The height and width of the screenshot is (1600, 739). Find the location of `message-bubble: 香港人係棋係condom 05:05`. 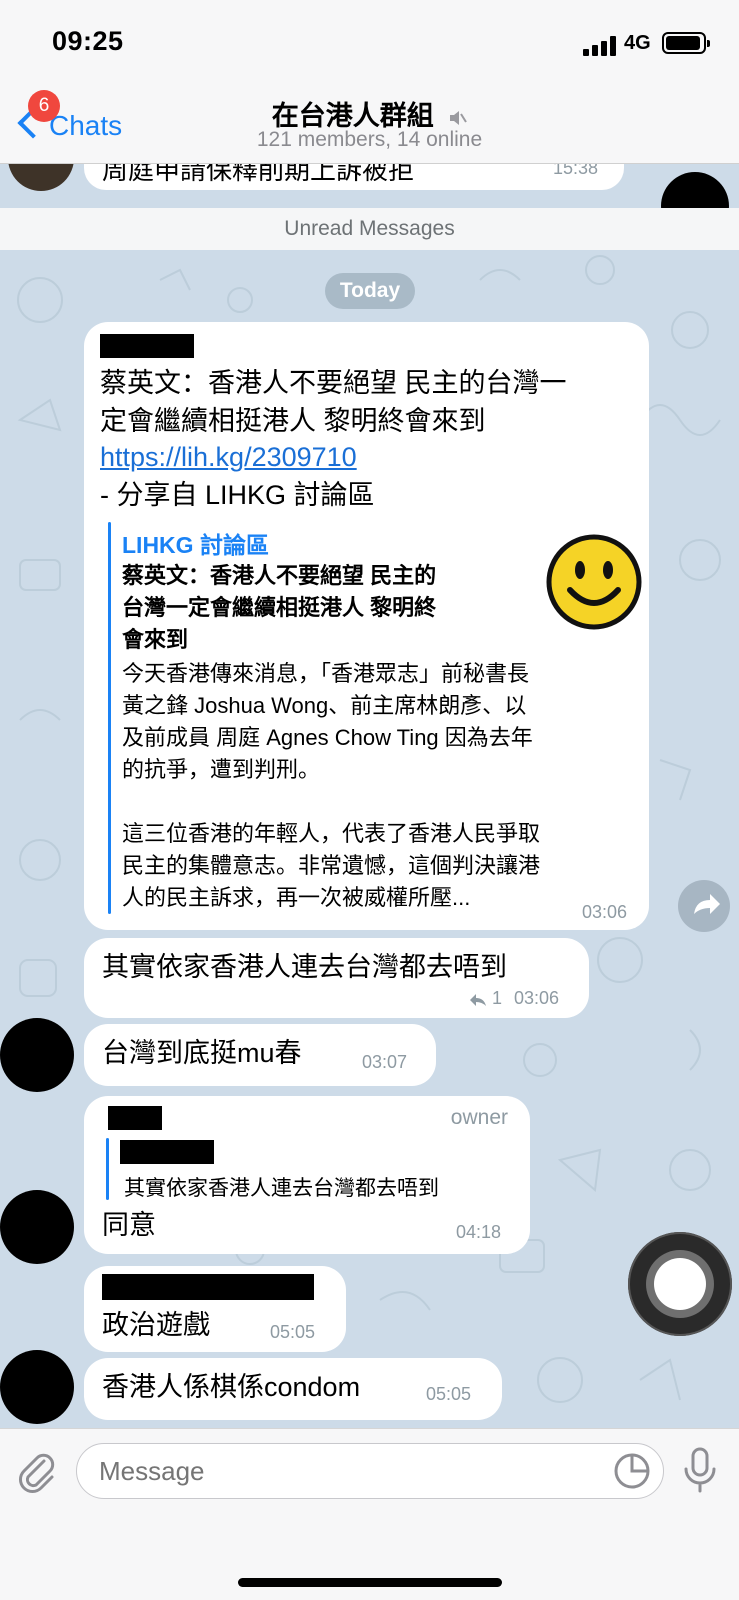

message-bubble: 香港人係棋係condom 05:05 is located at coordinates (293, 1389).